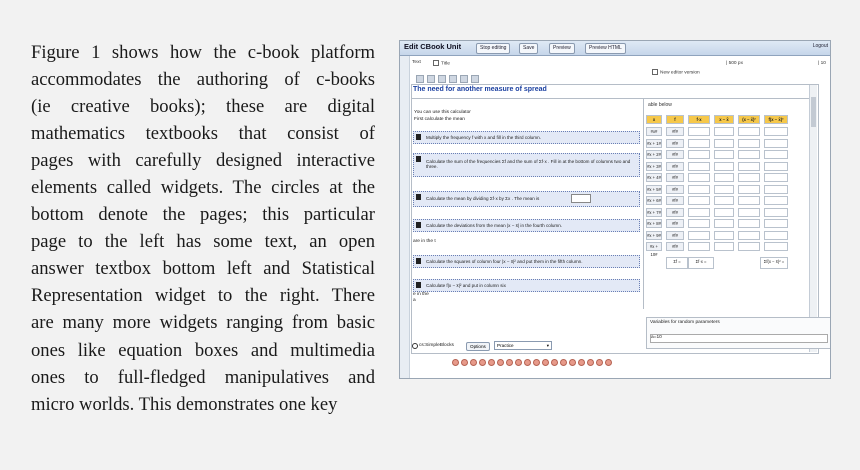  I want to click on page-navigator, so click(532, 362).